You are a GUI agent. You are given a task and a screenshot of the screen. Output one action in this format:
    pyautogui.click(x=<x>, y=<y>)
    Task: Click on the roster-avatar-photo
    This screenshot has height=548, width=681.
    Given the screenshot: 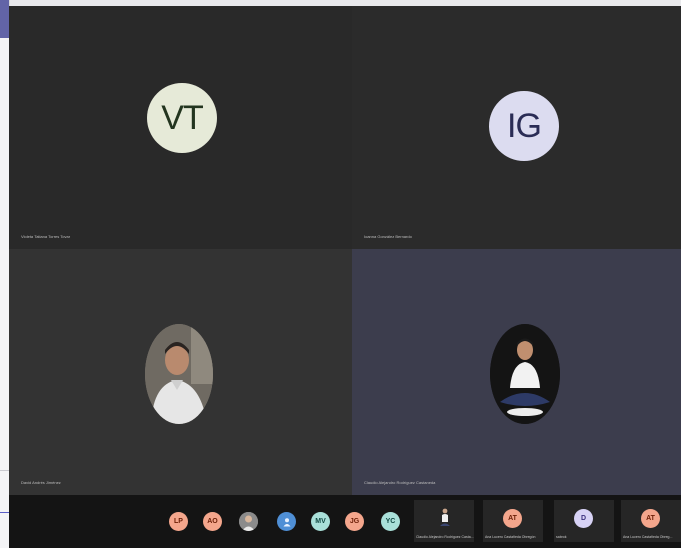 What is the action you would take?
    pyautogui.click(x=248, y=521)
    